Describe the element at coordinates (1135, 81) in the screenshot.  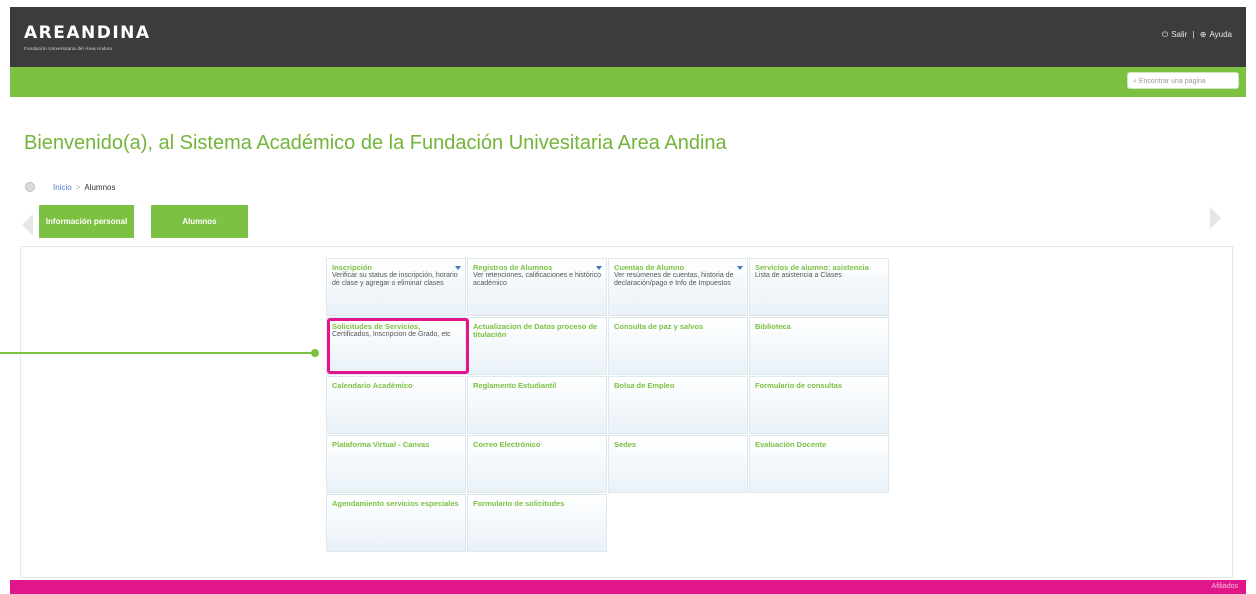
I see `search-icon: ⌕` at that location.